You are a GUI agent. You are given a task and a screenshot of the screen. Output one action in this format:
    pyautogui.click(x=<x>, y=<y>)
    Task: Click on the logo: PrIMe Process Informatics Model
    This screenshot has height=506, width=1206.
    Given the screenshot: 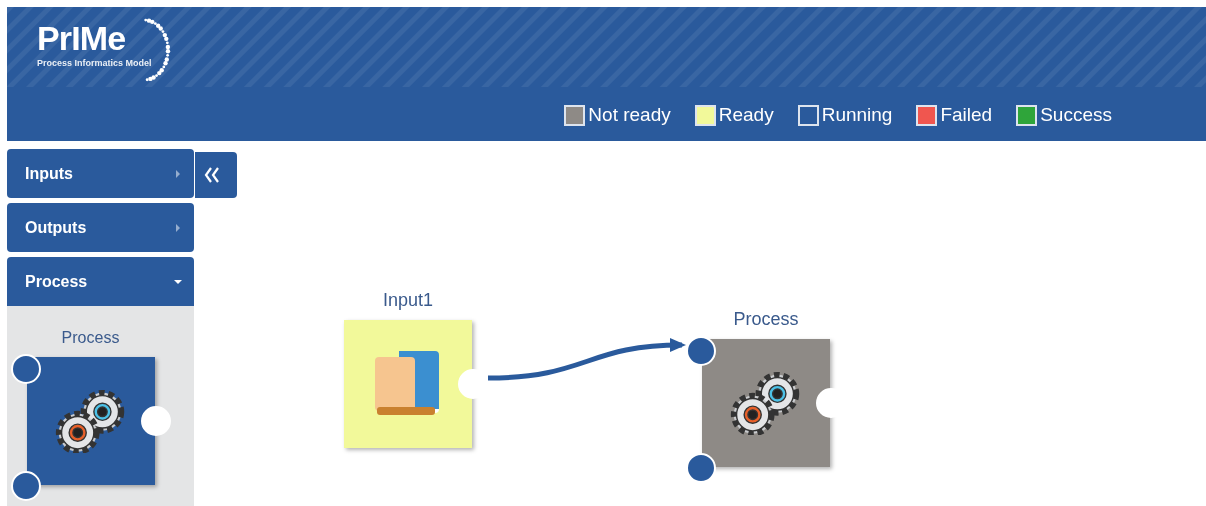 What is the action you would take?
    pyautogui.click(x=106, y=50)
    